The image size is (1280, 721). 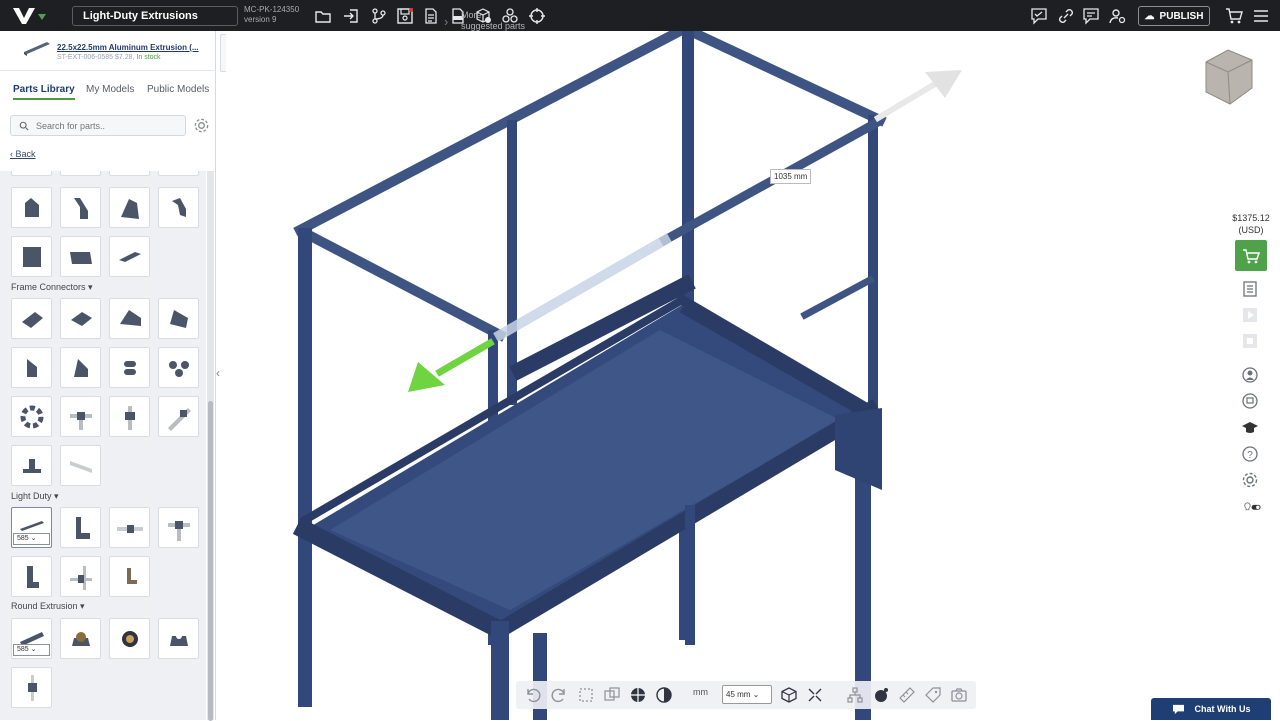 I want to click on chat-with-us-button: Chat With Us, so click(x=1211, y=709).